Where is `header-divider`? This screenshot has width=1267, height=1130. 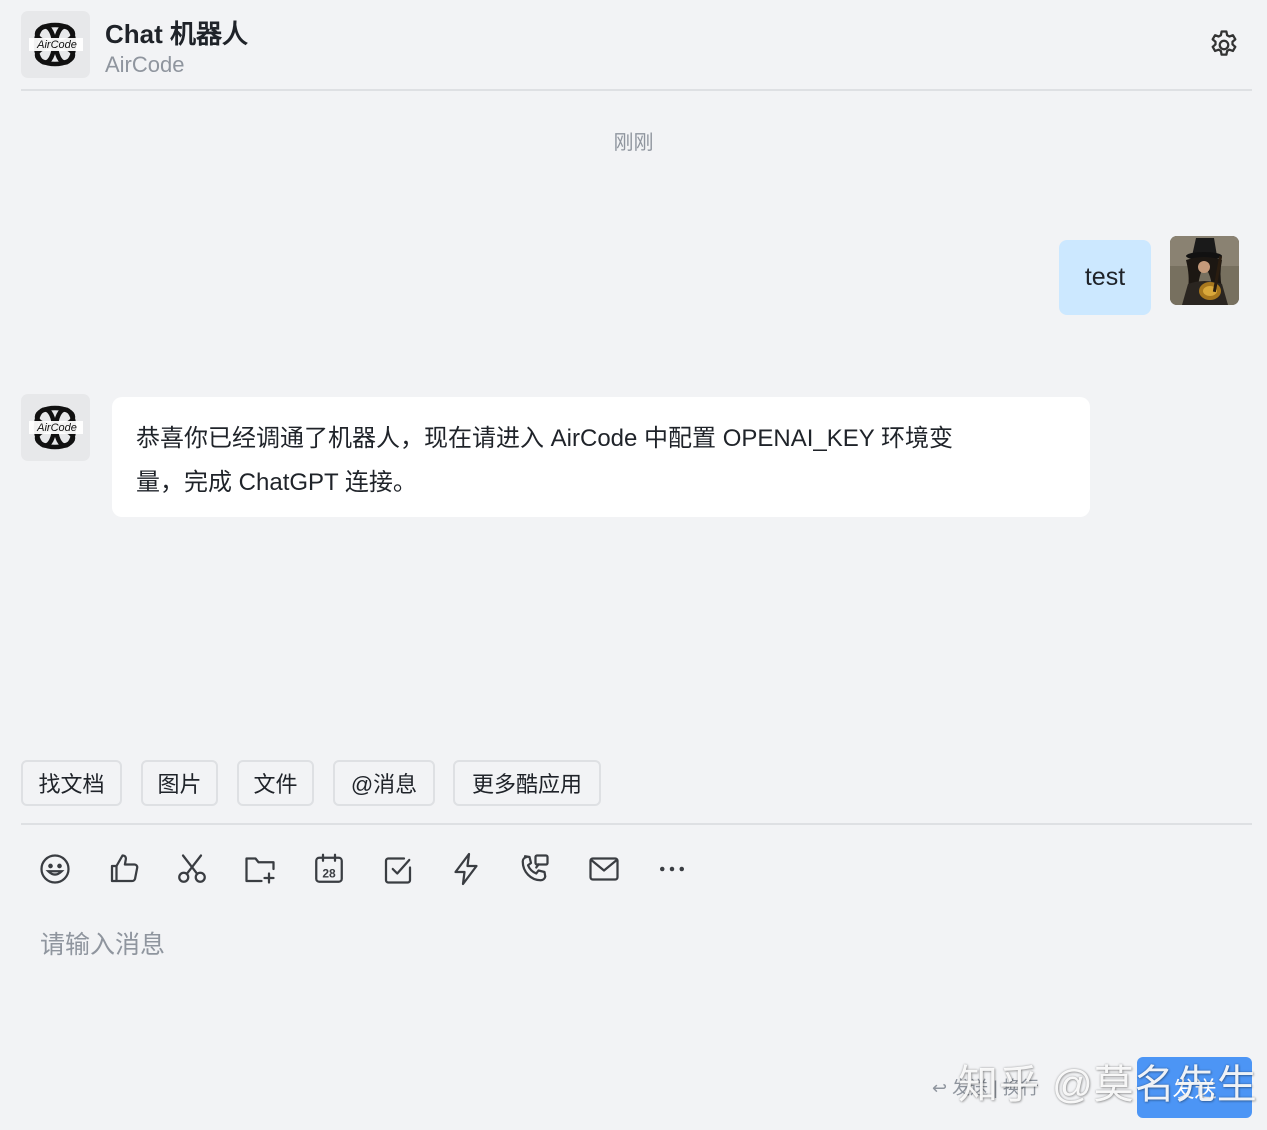
header-divider is located at coordinates (636, 90).